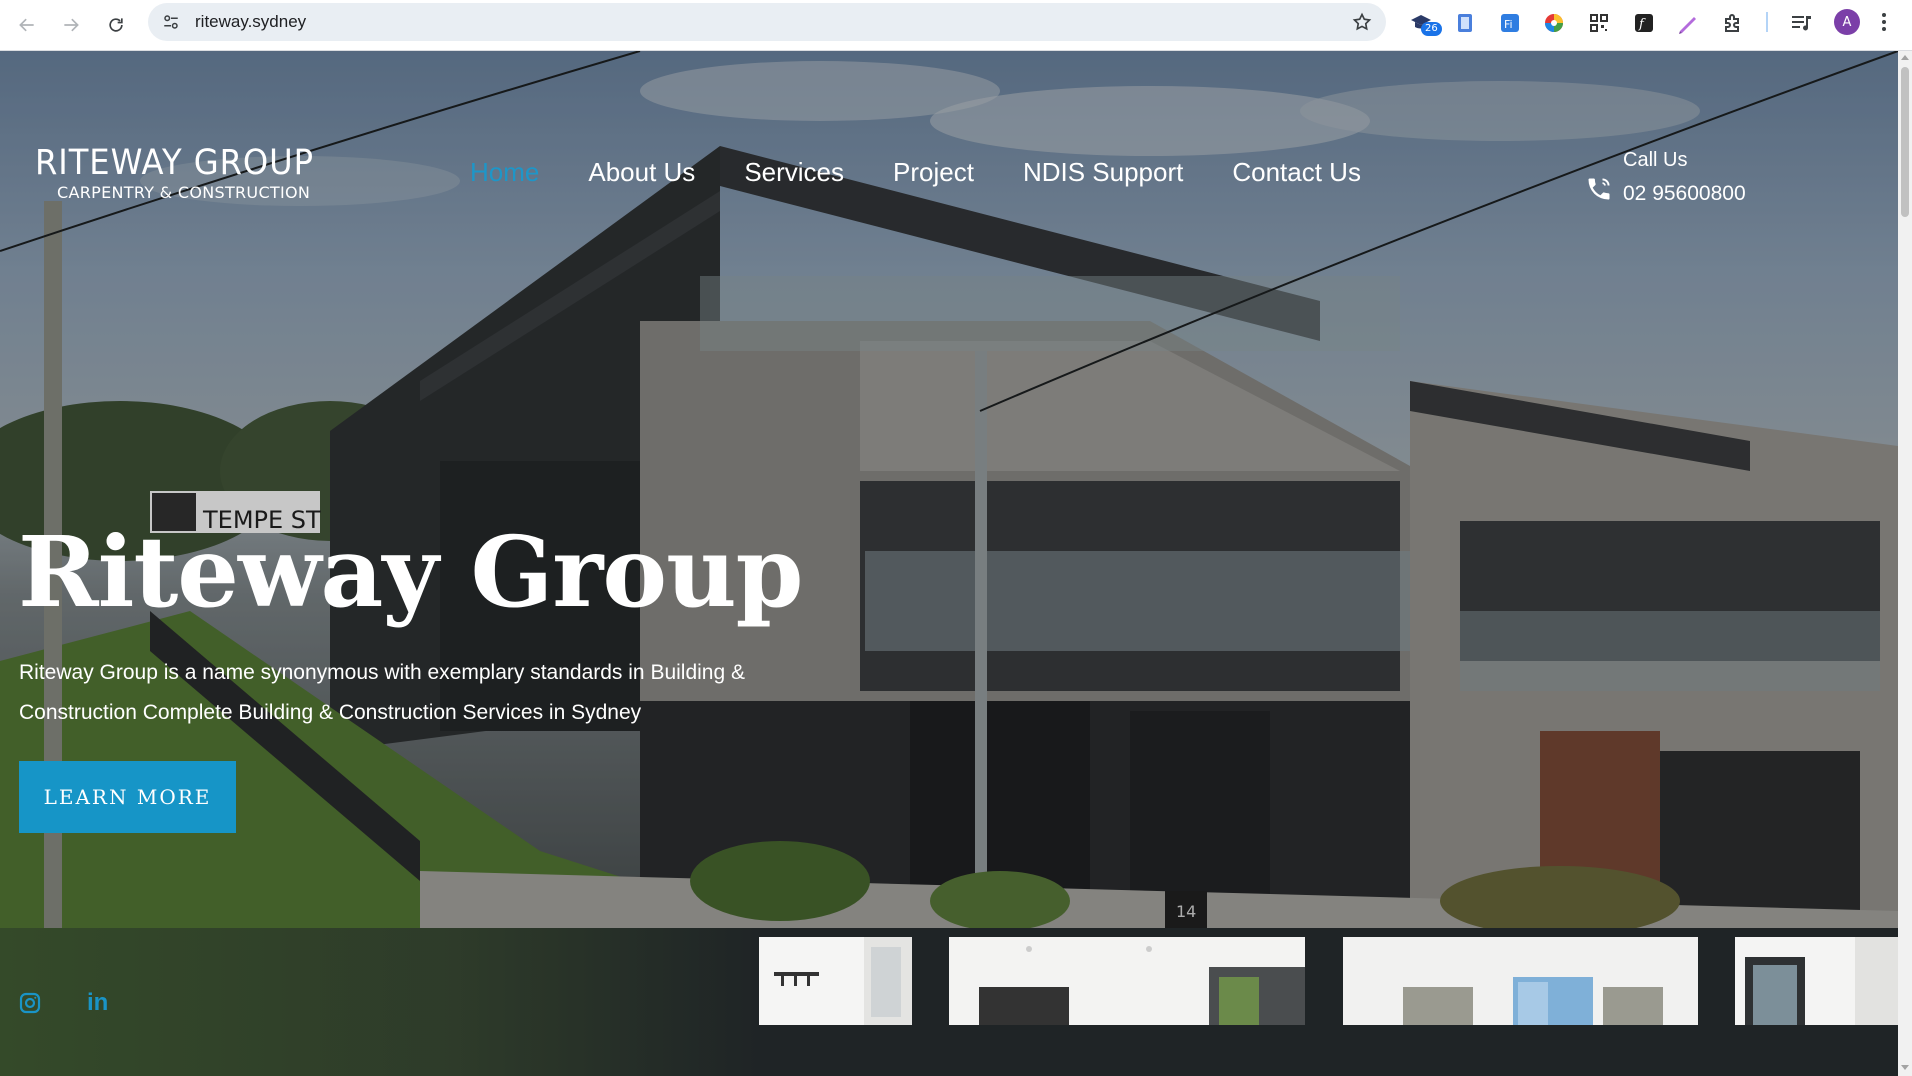 Image resolution: width=1912 pixels, height=1076 pixels. Describe the element at coordinates (1296, 172) in the screenshot. I see `nav-contact-us: Contact Us` at that location.